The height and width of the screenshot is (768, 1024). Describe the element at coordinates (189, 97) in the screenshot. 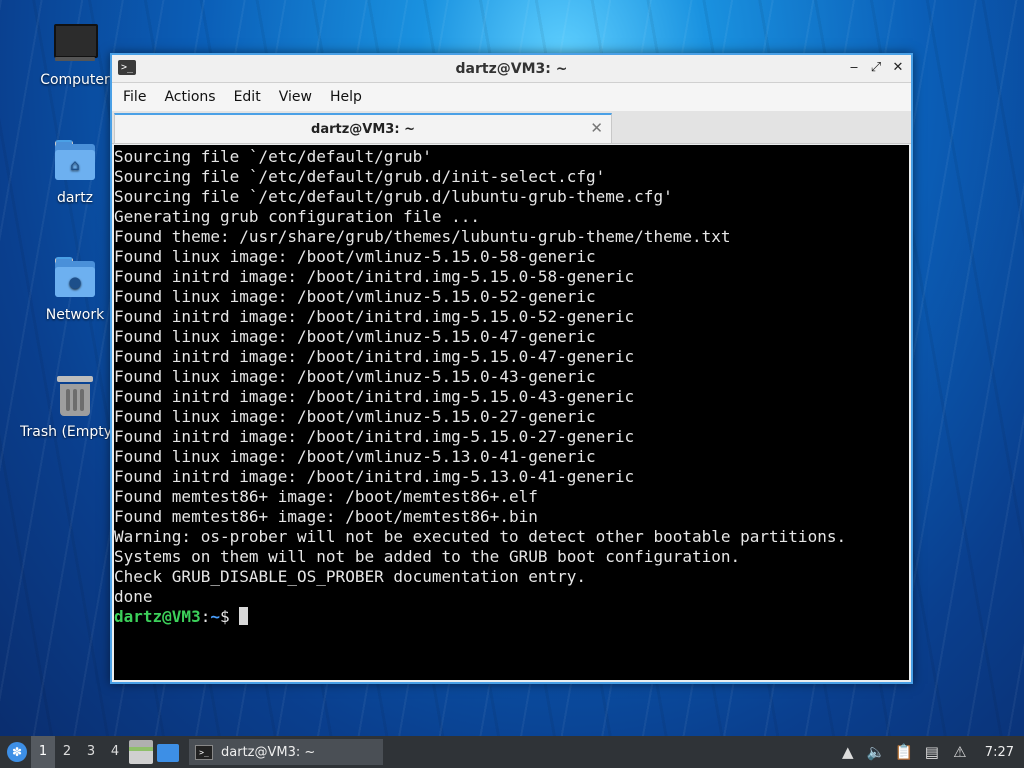

I see `menu-actions: Actions` at that location.